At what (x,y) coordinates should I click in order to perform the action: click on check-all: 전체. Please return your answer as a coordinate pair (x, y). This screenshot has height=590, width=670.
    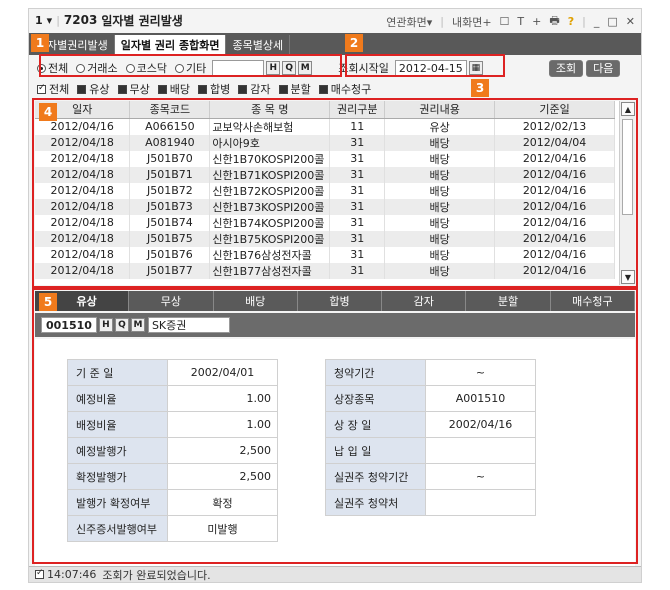
    Looking at the image, I should click on (53, 89).